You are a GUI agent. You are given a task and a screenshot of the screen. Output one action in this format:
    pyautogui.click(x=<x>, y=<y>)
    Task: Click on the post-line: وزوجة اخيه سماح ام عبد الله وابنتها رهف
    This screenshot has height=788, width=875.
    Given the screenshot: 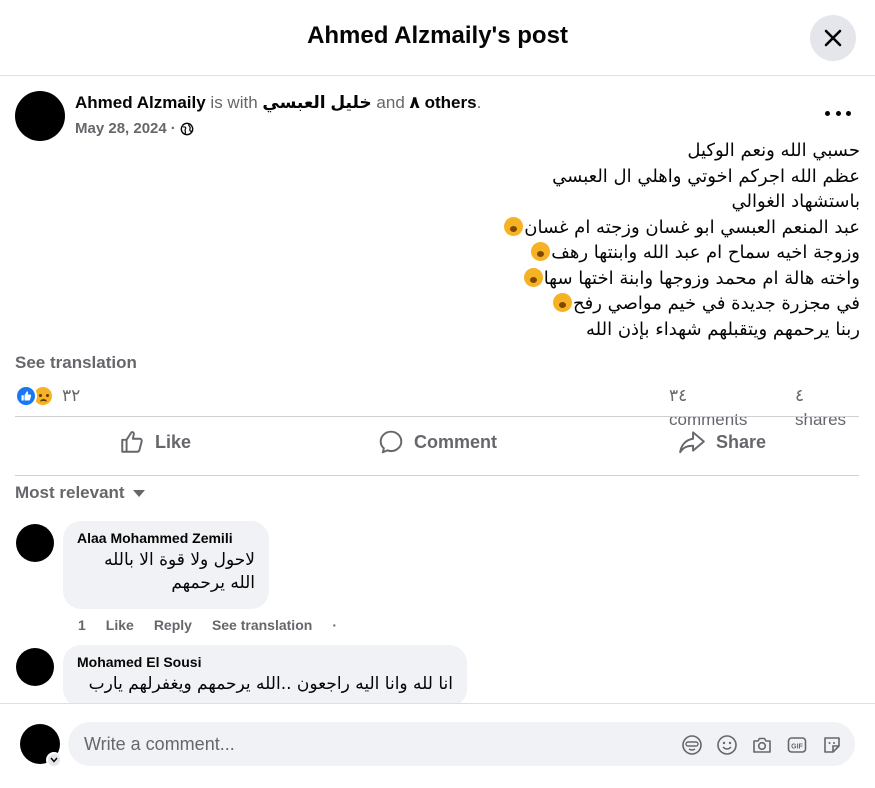 What is the action you would take?
    pyautogui.click(x=705, y=252)
    